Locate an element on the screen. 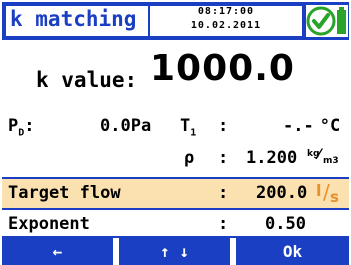  pd-label: PD: is located at coordinates (21, 127).